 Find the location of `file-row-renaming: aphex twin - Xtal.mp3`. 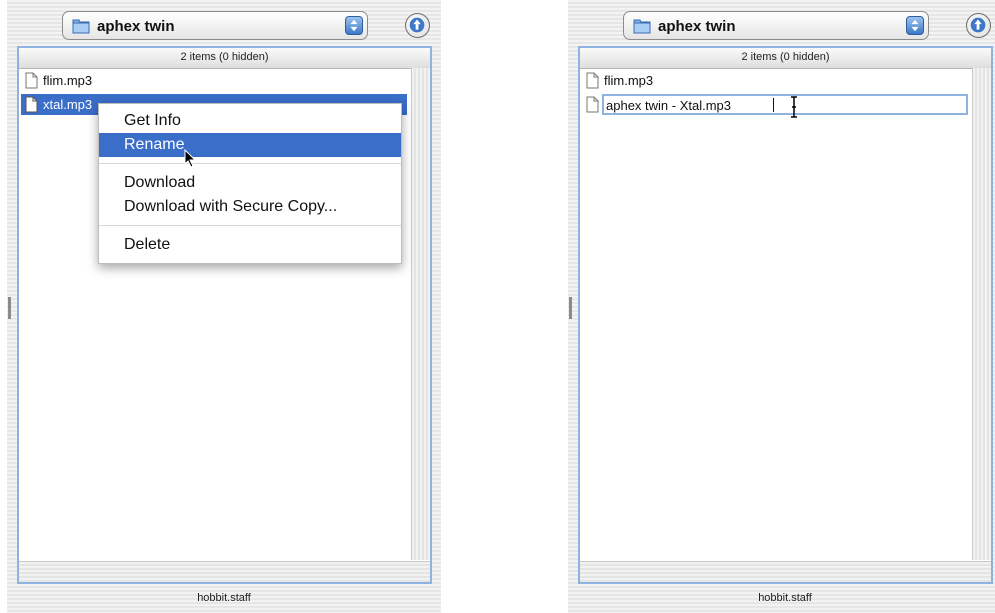

file-row-renaming: aphex twin - Xtal.mp3 is located at coordinates (775, 104).